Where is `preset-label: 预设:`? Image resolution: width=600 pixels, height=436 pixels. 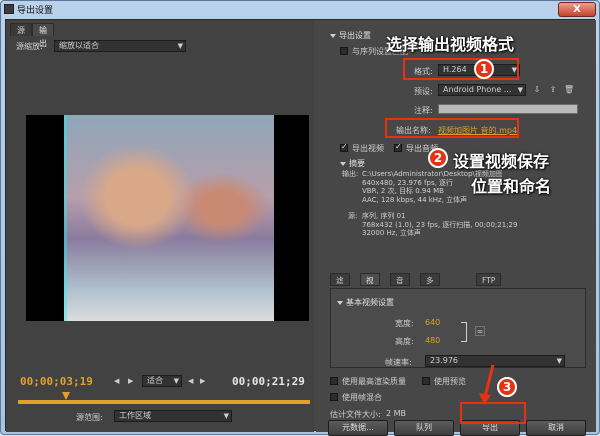 preset-label: 预设: is located at coordinates (423, 91).